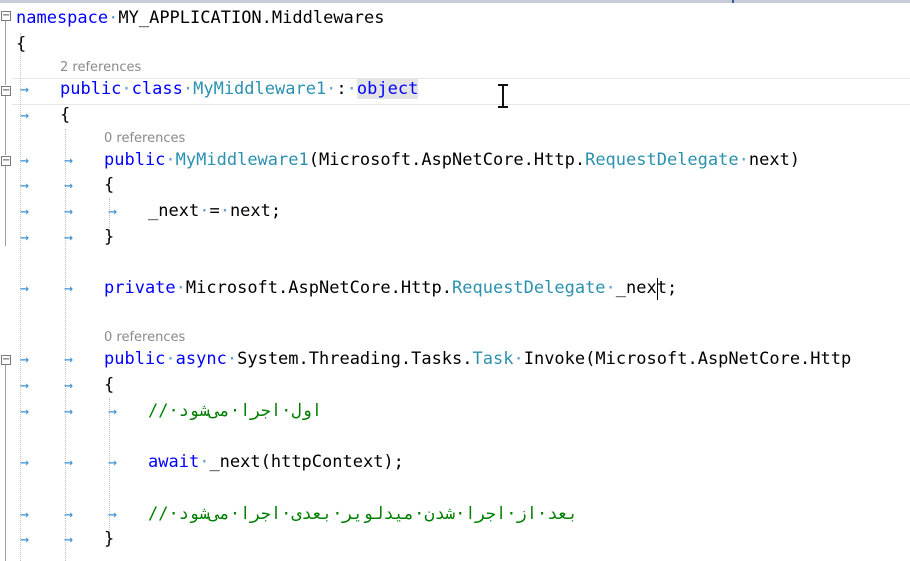 This screenshot has height=561, width=910. What do you see at coordinates (387, 89) in the screenshot?
I see `base-type-object: object` at bounding box center [387, 89].